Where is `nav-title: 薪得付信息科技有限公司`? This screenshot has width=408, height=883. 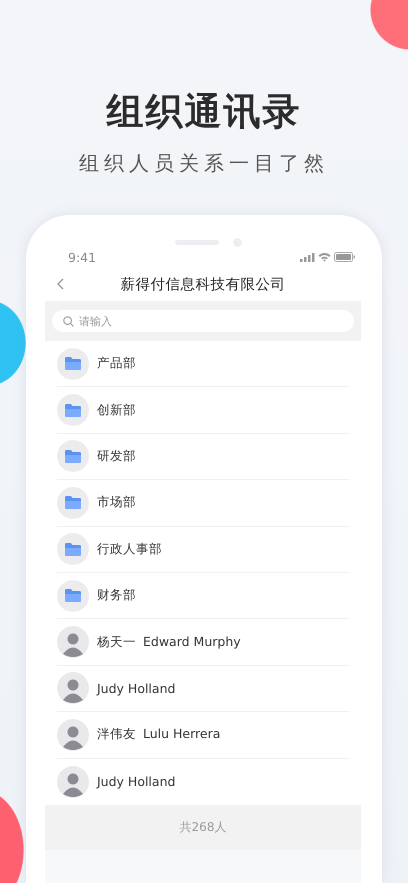 nav-title: 薪得付信息科技有限公司 is located at coordinates (203, 285).